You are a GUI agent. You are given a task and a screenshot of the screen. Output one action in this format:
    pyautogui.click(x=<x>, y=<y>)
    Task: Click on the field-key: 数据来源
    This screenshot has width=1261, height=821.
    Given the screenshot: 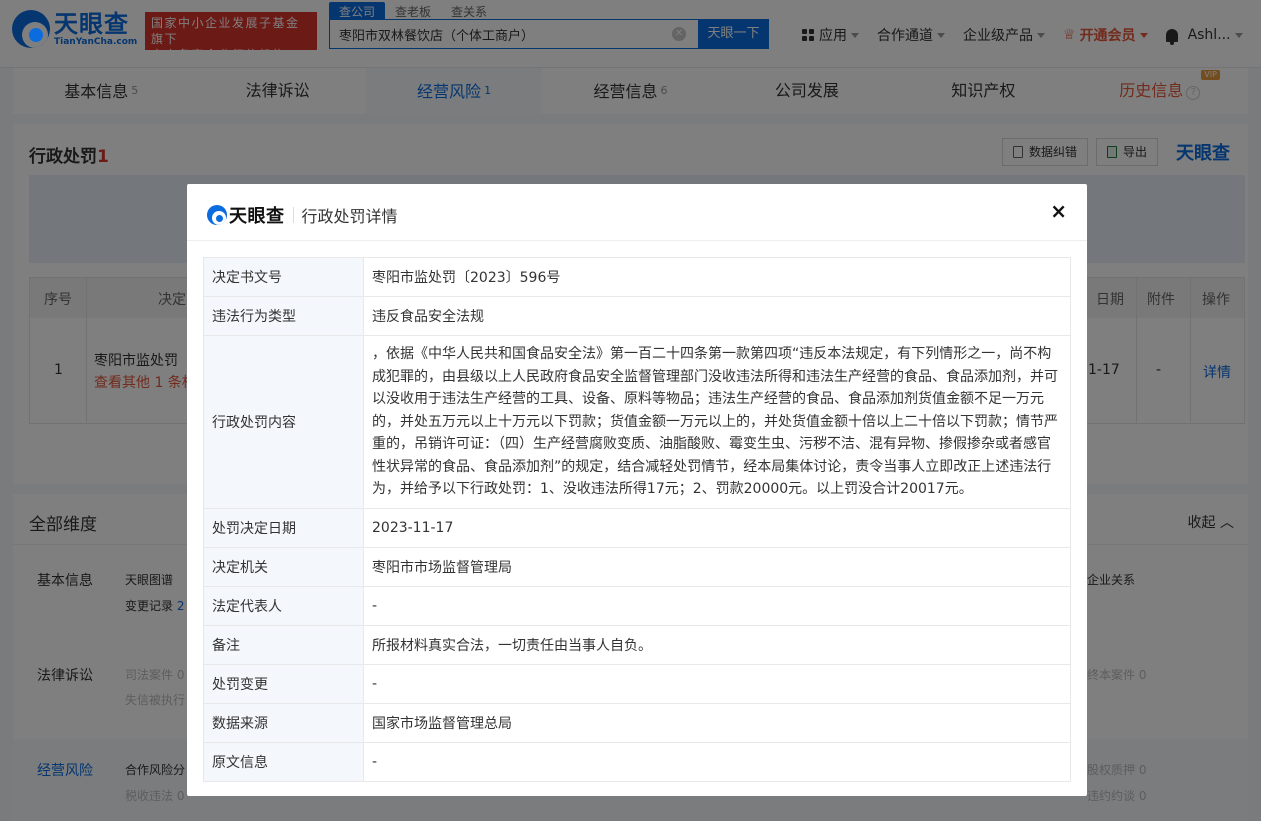 What is the action you would take?
    pyautogui.click(x=283, y=722)
    